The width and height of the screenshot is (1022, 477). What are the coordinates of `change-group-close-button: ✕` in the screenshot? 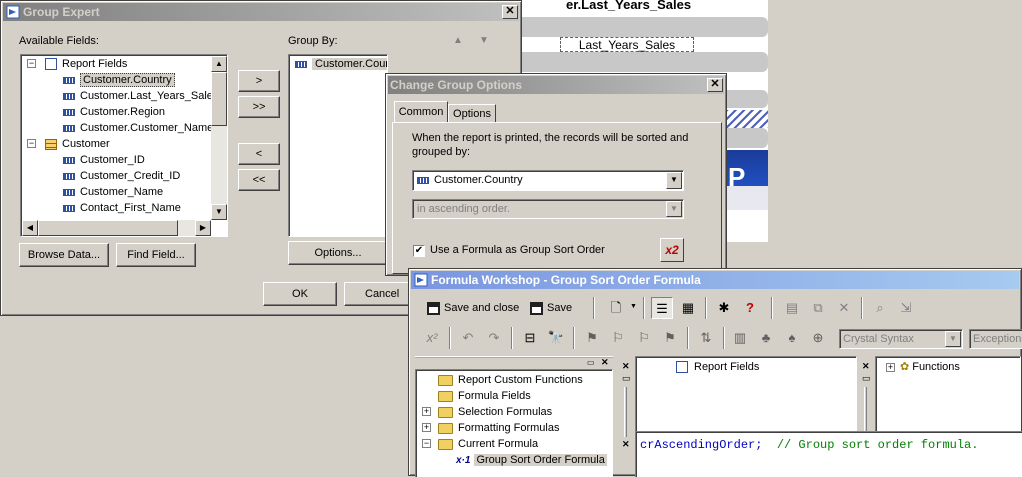 It's located at (715, 85).